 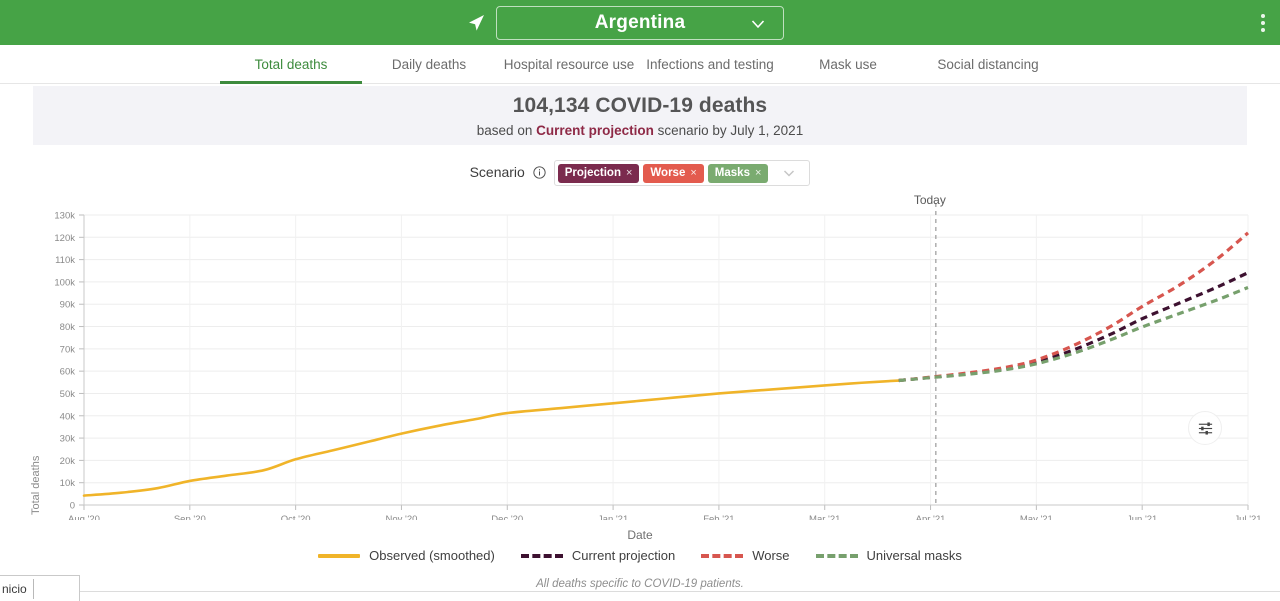 I want to click on scenario-chip-projection: Projection ×, so click(x=598, y=173).